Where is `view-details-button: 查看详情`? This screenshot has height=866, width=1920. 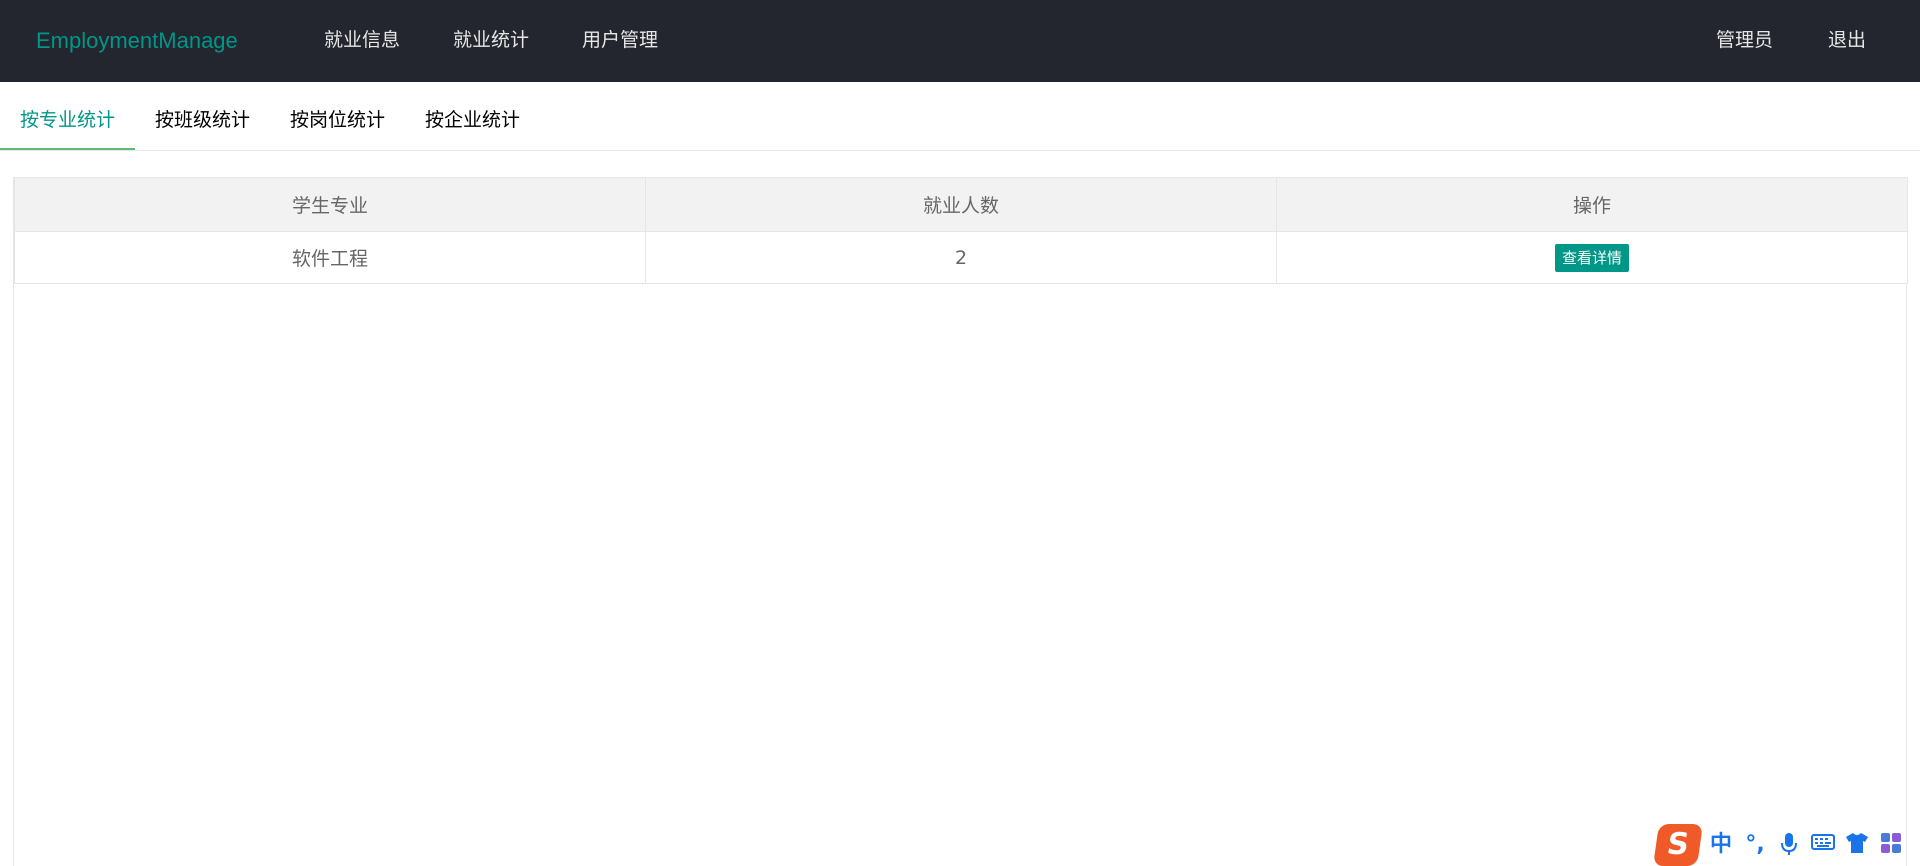
view-details-button: 查看详情 is located at coordinates (1591, 257).